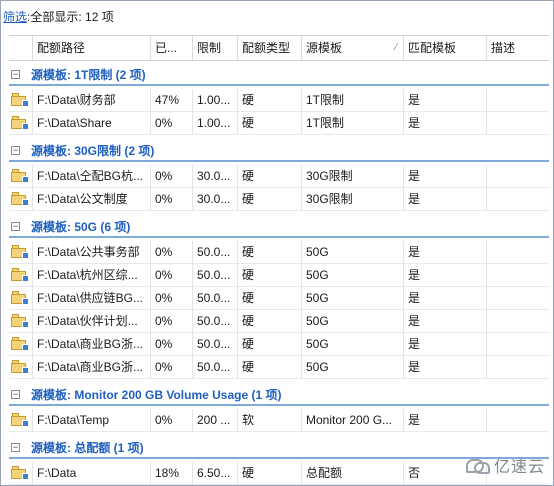 This screenshot has height=486, width=554. I want to click on cell-path: F:\Data\Share, so click(92, 123).